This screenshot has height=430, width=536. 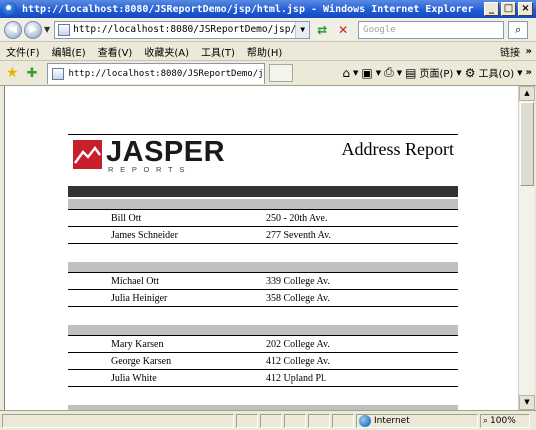 I want to click on search-icon: ⌕, so click(x=518, y=29).